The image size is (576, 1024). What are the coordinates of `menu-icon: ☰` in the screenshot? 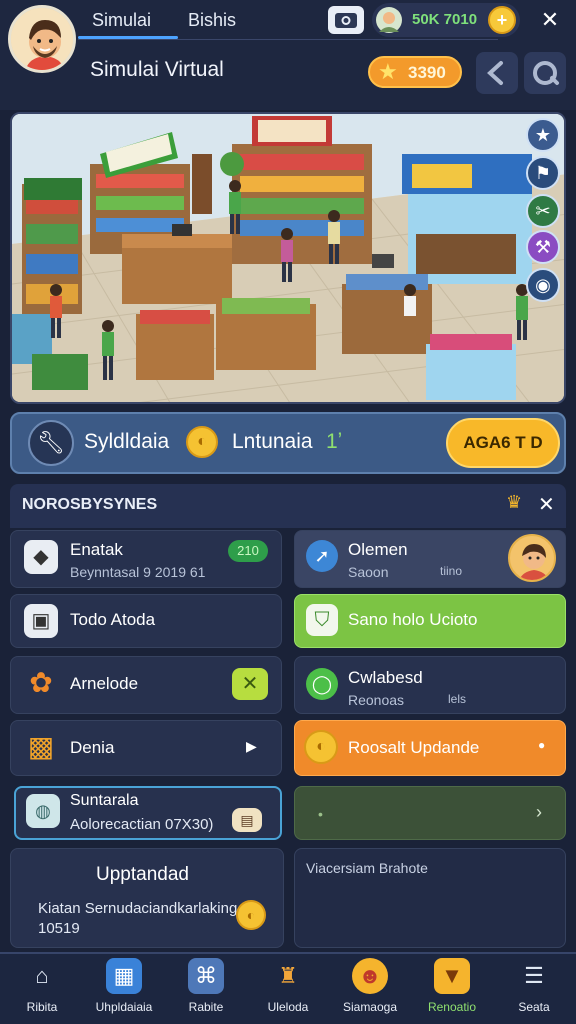 It's located at (534, 975).